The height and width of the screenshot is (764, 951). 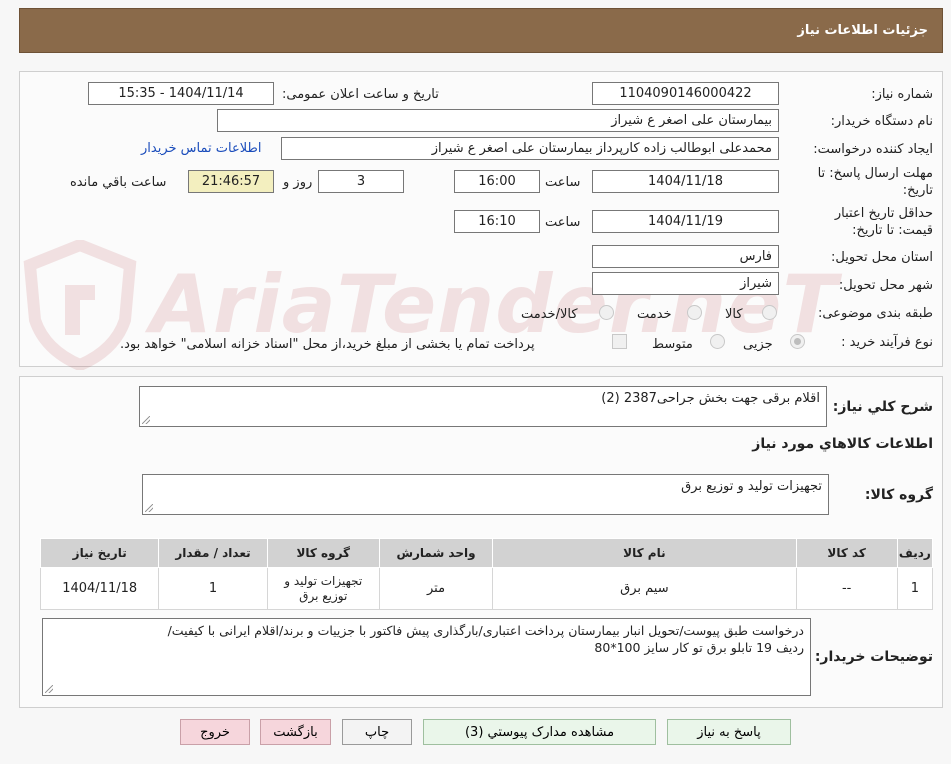 I want to click on category-goods-label: کالا, so click(x=734, y=314).